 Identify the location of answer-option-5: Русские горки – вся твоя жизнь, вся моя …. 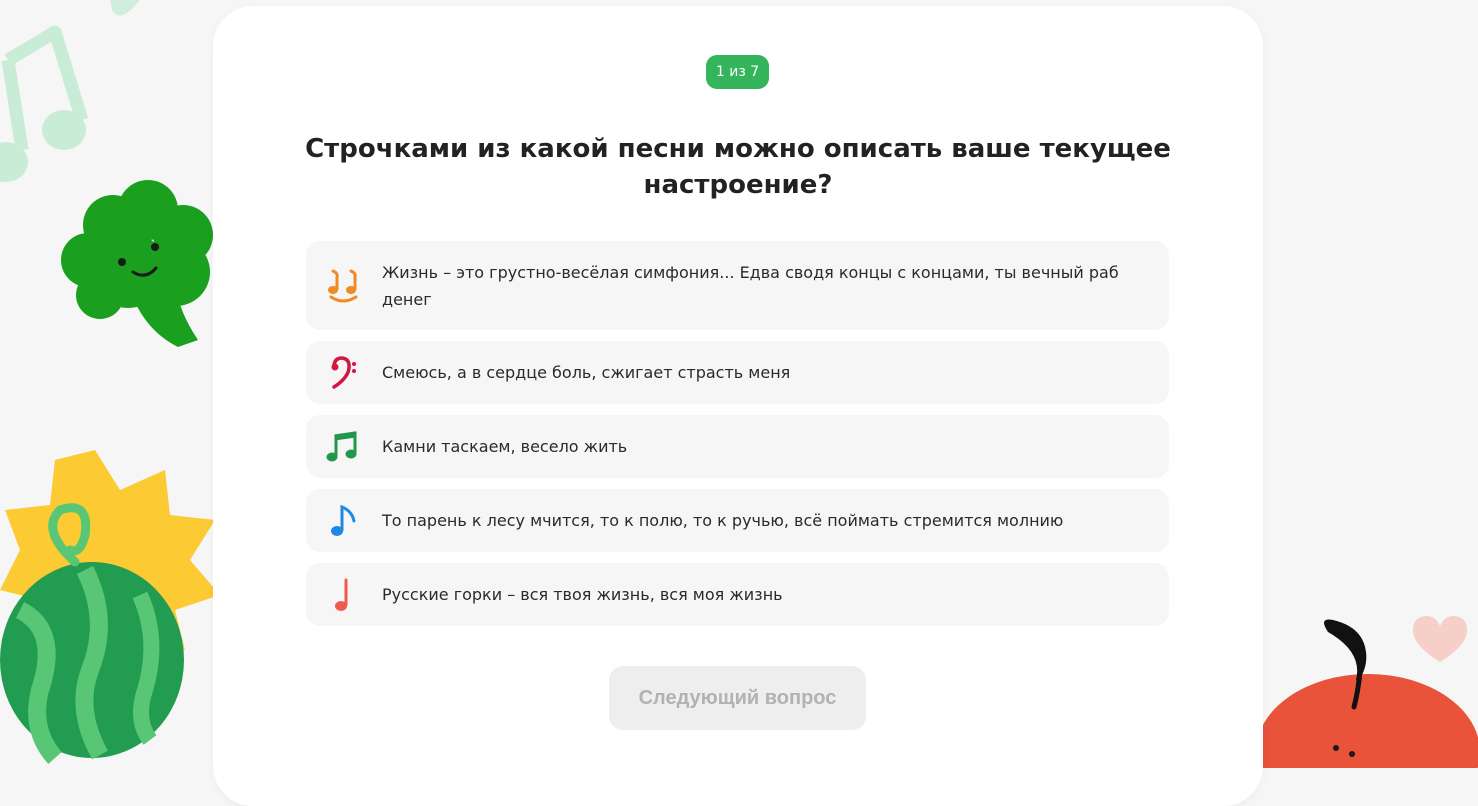
(737, 594).